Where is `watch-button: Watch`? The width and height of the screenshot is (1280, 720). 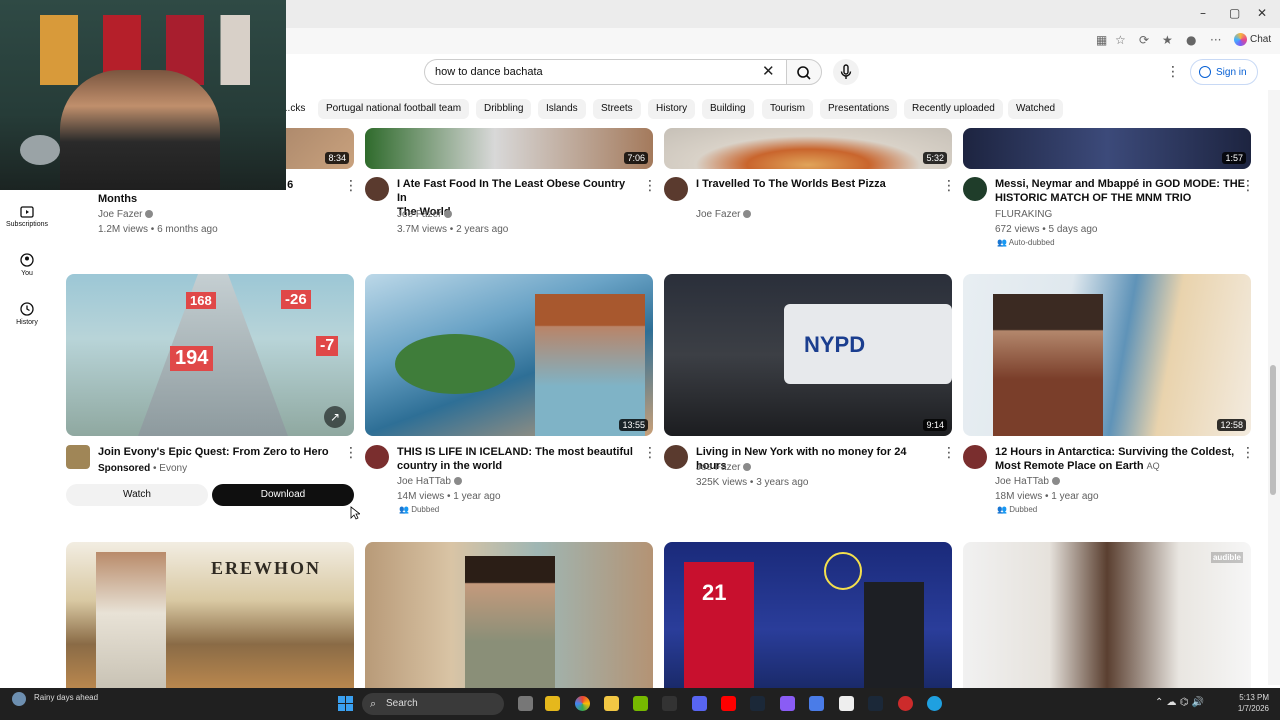
watch-button: Watch is located at coordinates (137, 495).